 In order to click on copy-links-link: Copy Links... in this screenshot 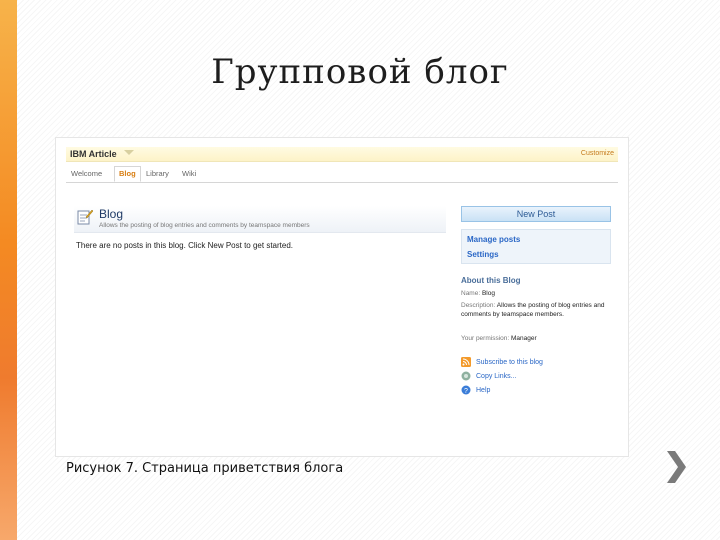, I will do `click(488, 376)`.